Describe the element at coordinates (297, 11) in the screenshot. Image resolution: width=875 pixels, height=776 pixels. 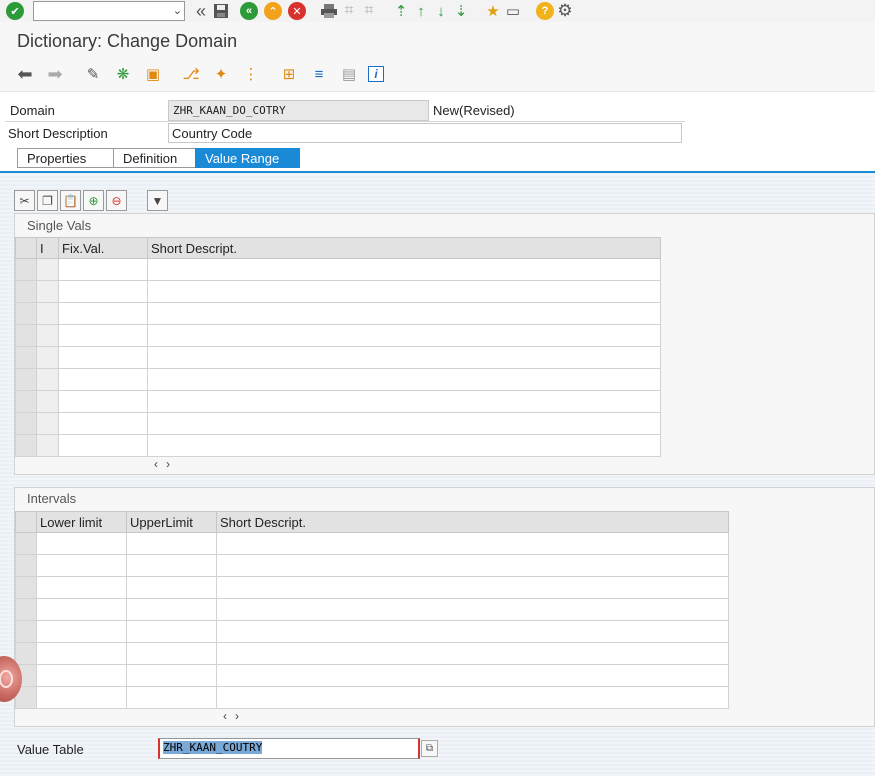
I see `cancel-icon: ✕` at that location.